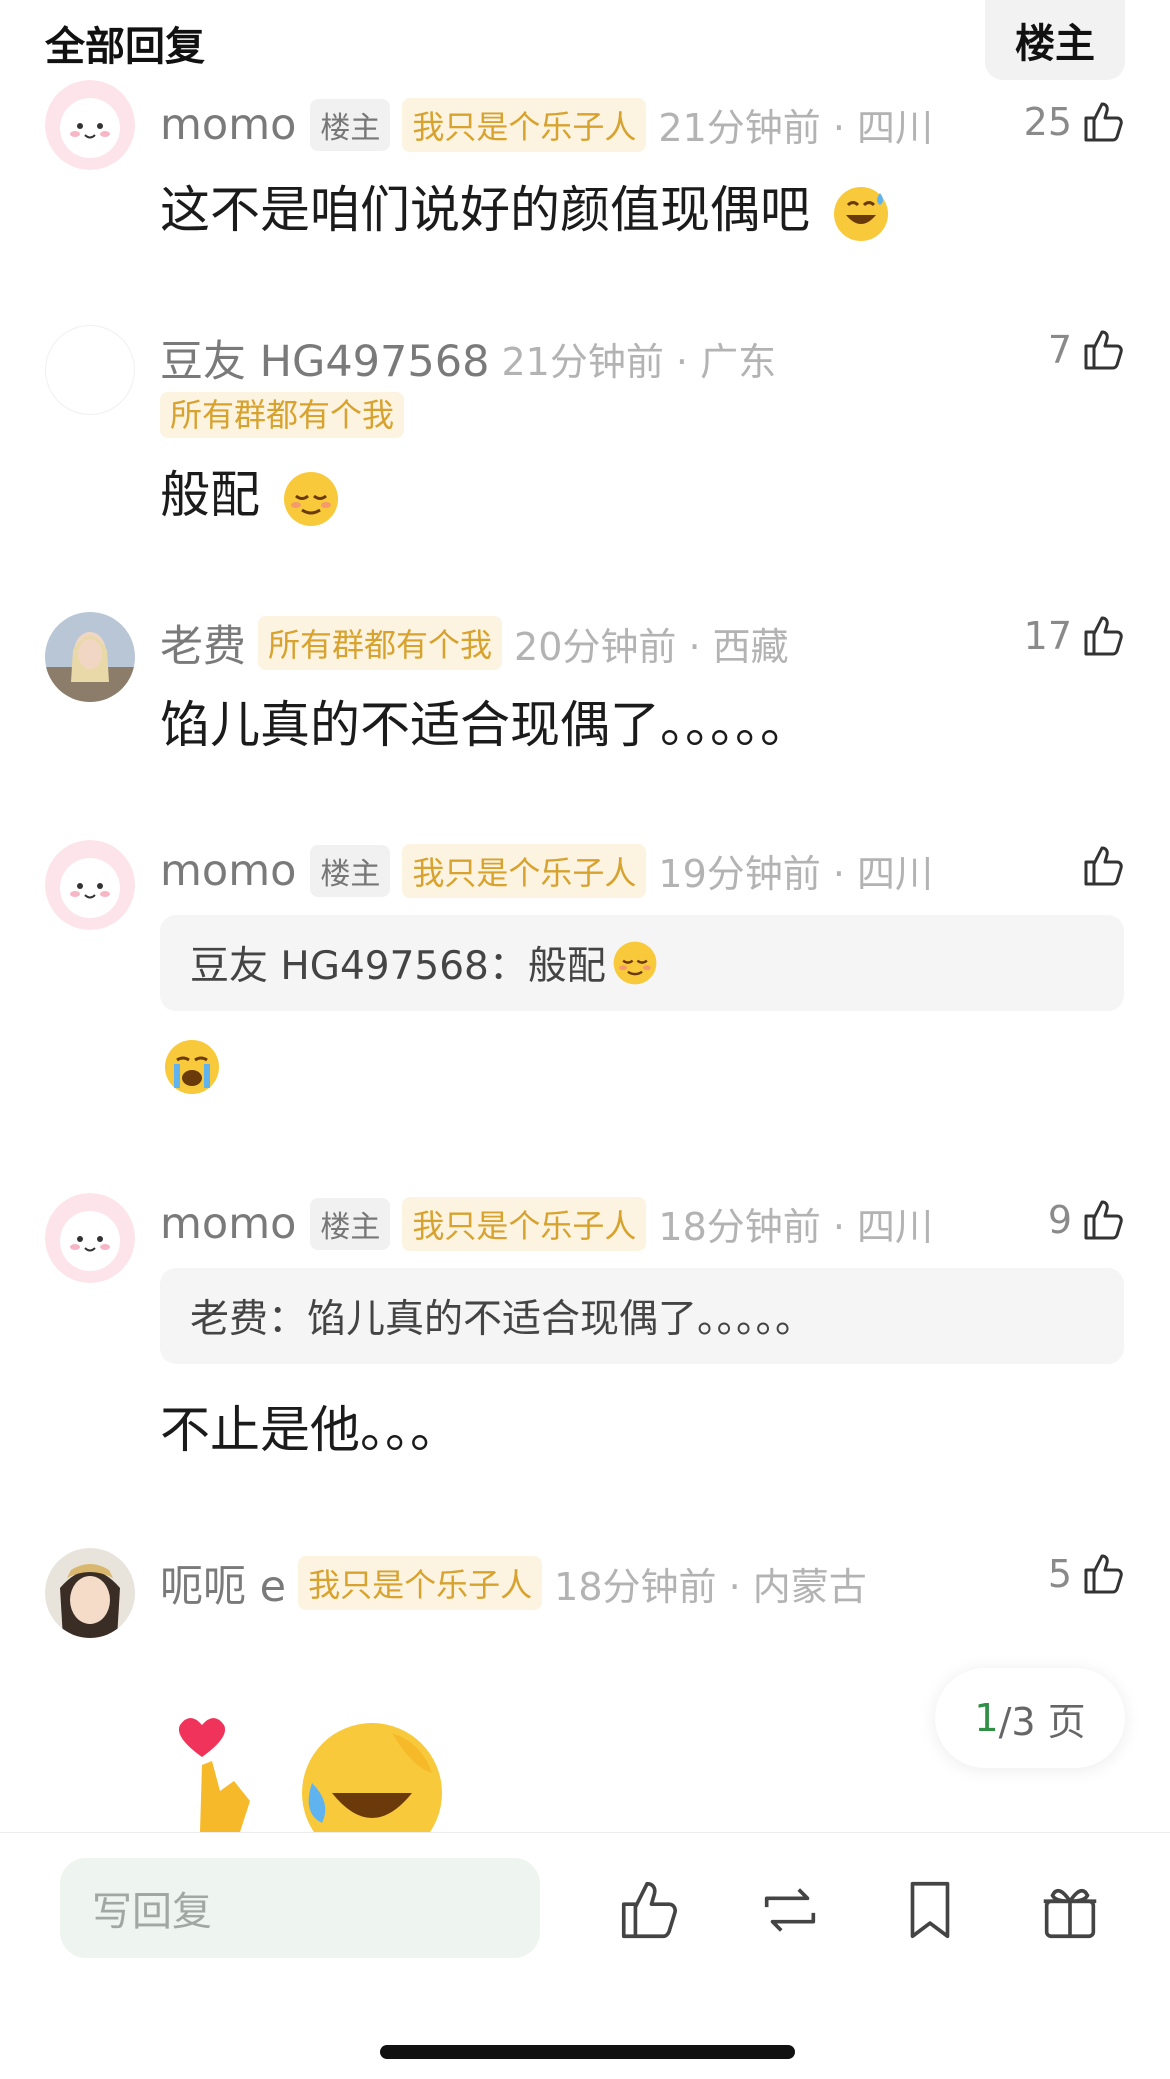 The height and width of the screenshot is (2079, 1170). I want to click on like-button: 25, so click(1076, 122).